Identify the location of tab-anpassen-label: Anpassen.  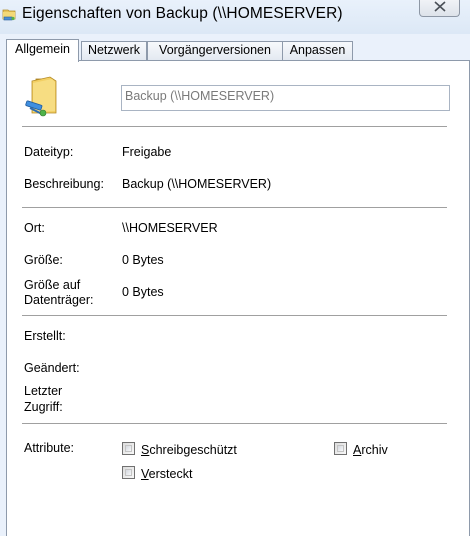
(317, 50).